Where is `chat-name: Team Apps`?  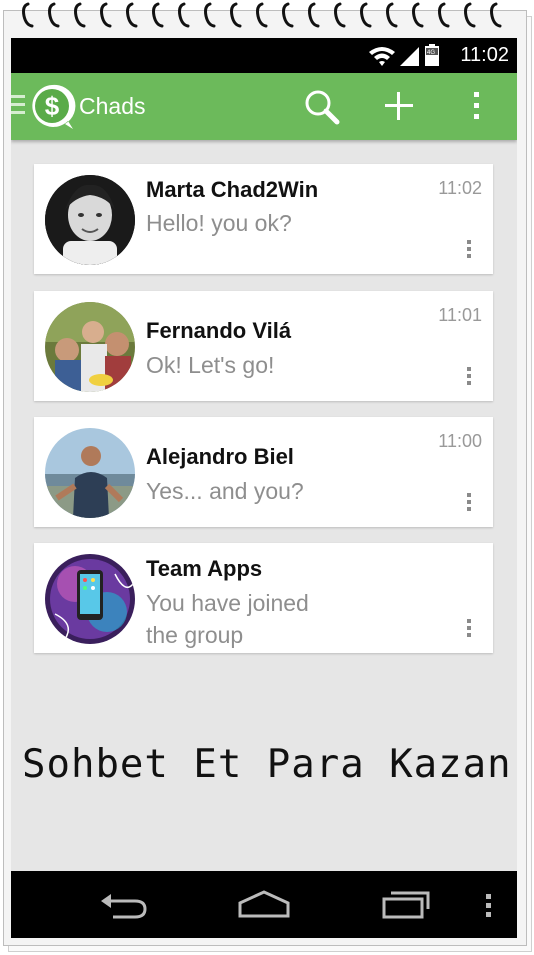
chat-name: Team Apps is located at coordinates (204, 568).